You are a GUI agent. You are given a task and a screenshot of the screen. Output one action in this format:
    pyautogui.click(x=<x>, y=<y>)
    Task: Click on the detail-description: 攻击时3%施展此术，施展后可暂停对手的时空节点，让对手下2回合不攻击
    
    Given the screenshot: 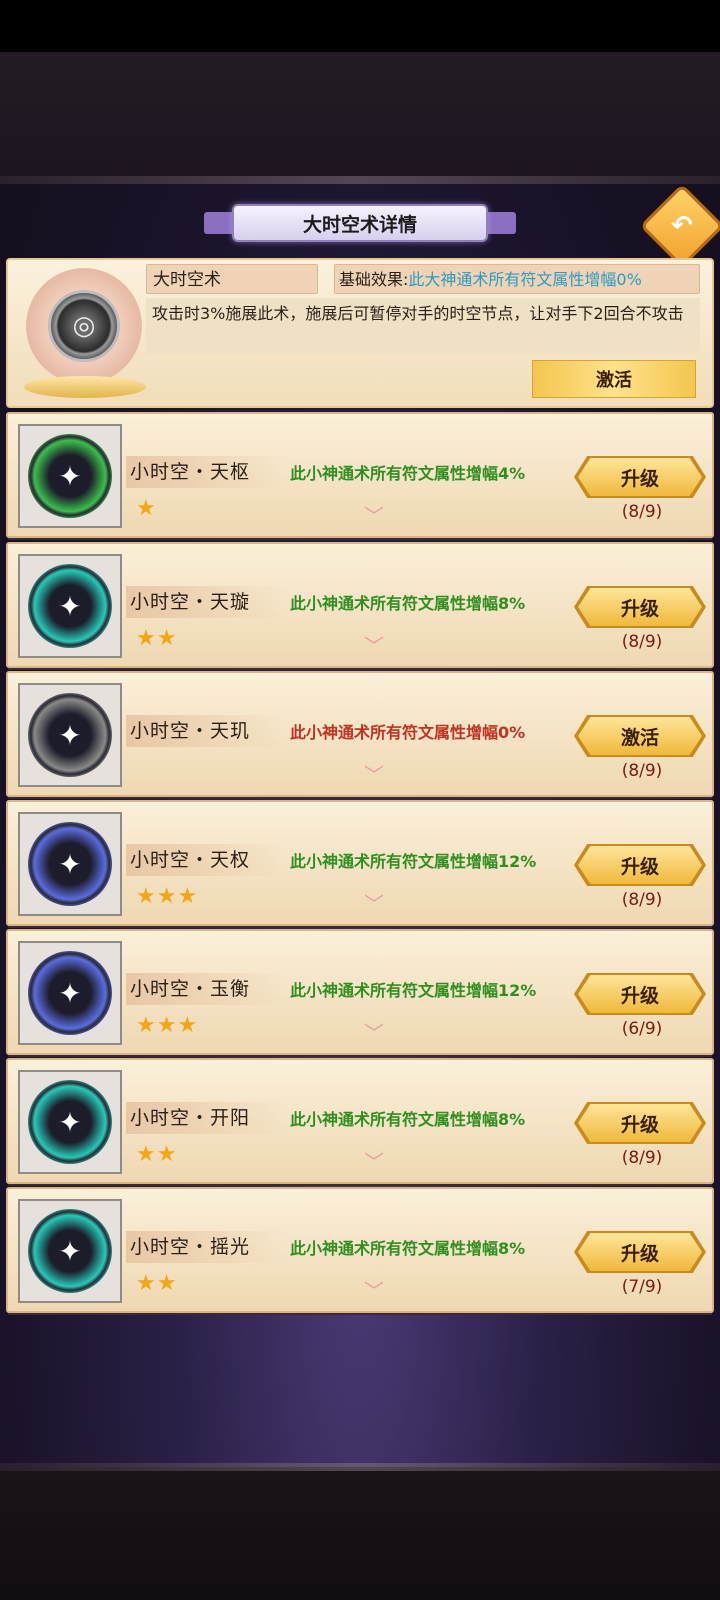 What is the action you would take?
    pyautogui.click(x=423, y=326)
    